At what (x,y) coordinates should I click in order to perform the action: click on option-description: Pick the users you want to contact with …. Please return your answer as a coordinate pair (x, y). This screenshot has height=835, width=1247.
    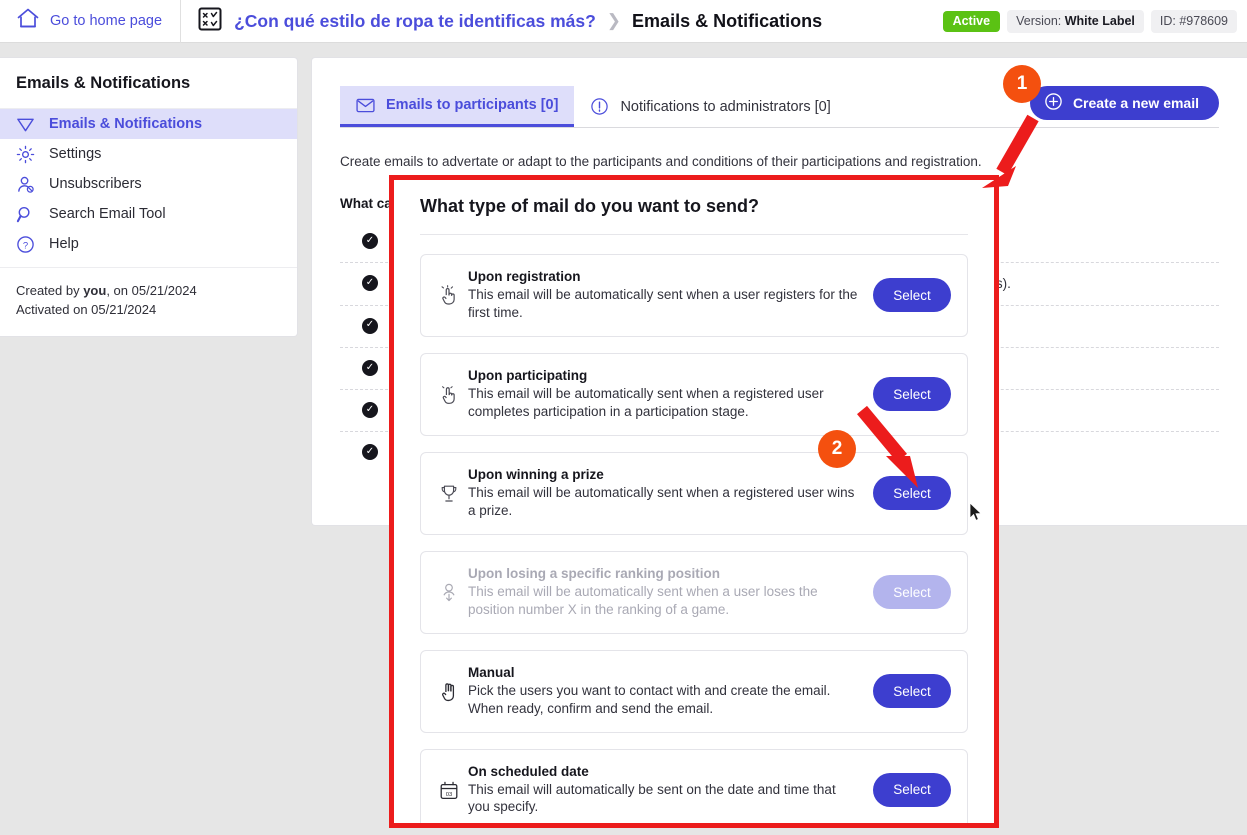
    Looking at the image, I should click on (649, 699).